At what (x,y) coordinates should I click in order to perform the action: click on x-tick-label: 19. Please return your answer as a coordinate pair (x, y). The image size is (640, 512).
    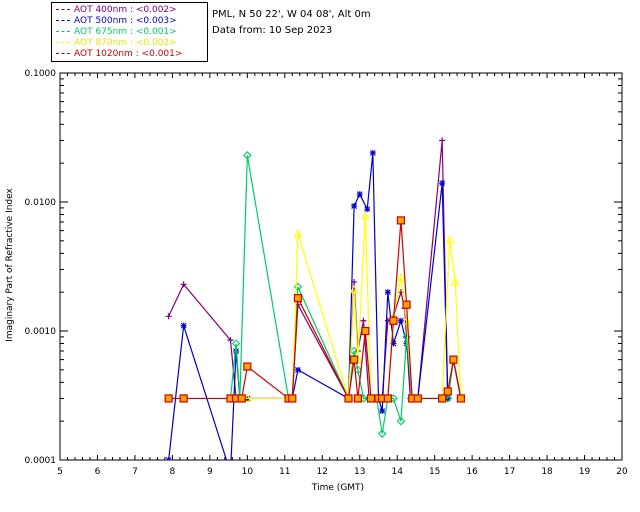
    Looking at the image, I should click on (585, 472).